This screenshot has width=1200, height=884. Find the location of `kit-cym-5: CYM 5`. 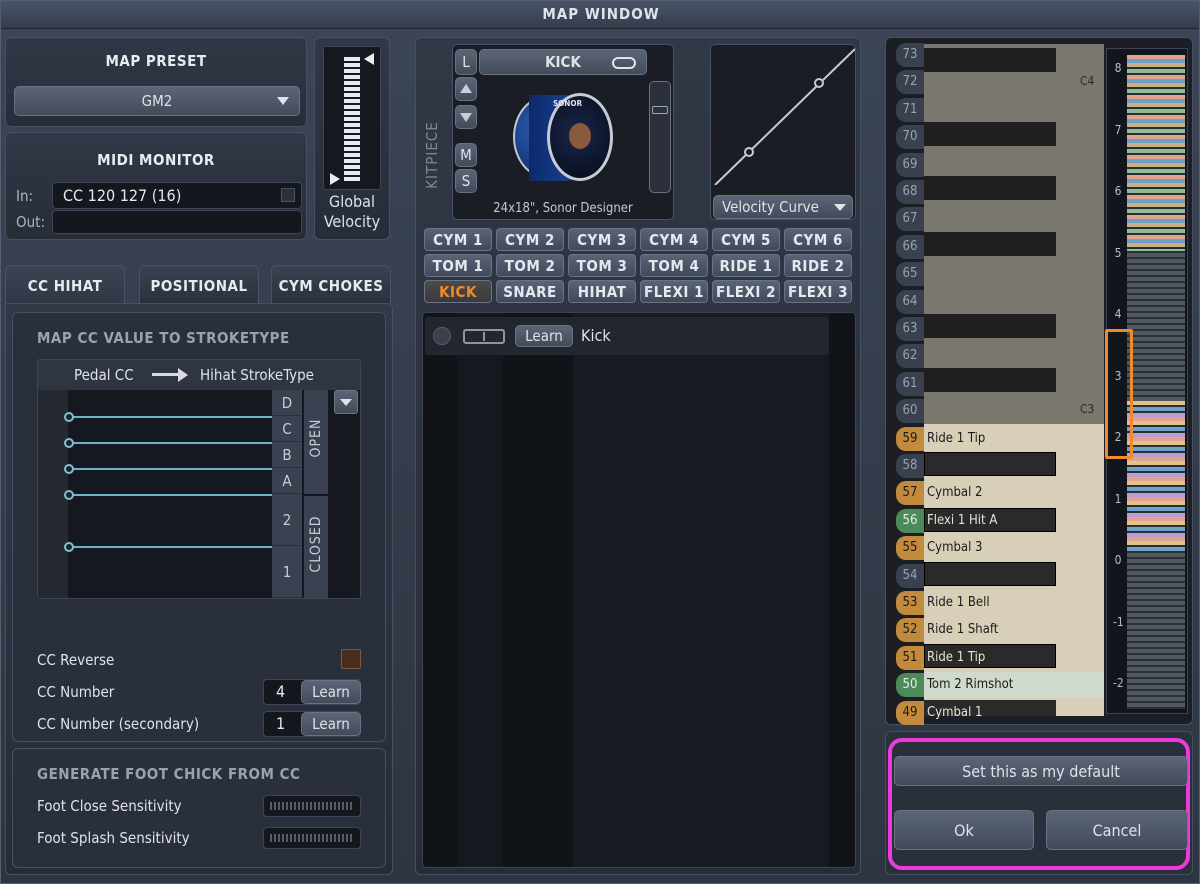

kit-cym-5: CYM 5 is located at coordinates (746, 239).